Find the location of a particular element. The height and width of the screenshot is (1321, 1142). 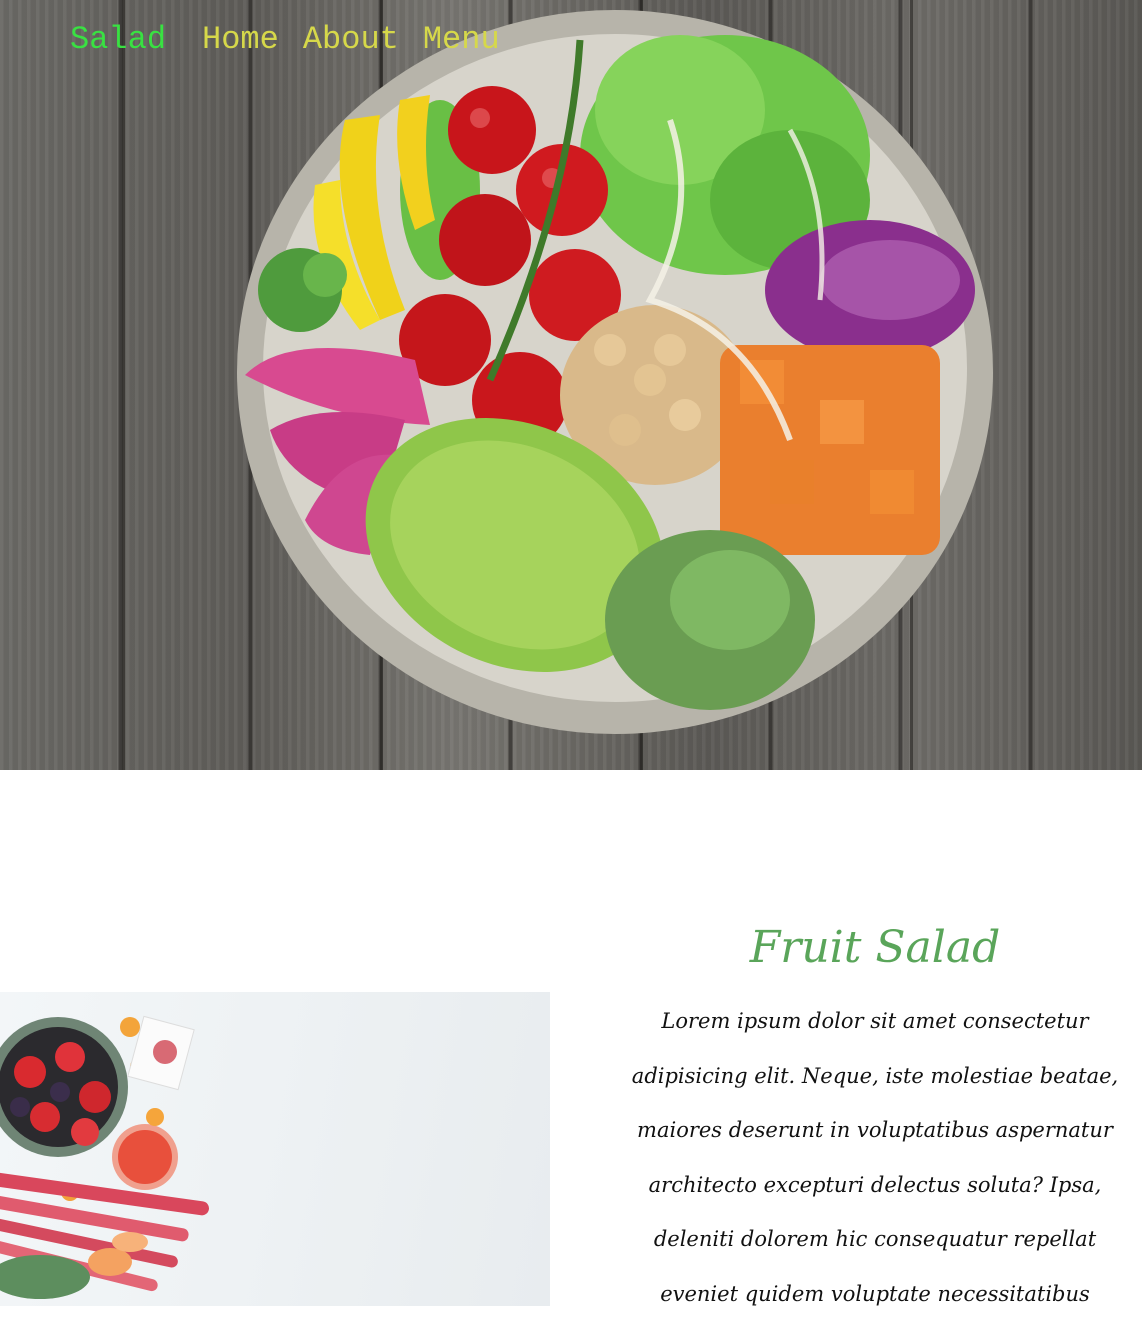

nav-links: Home About Menu is located at coordinates (351, 40).